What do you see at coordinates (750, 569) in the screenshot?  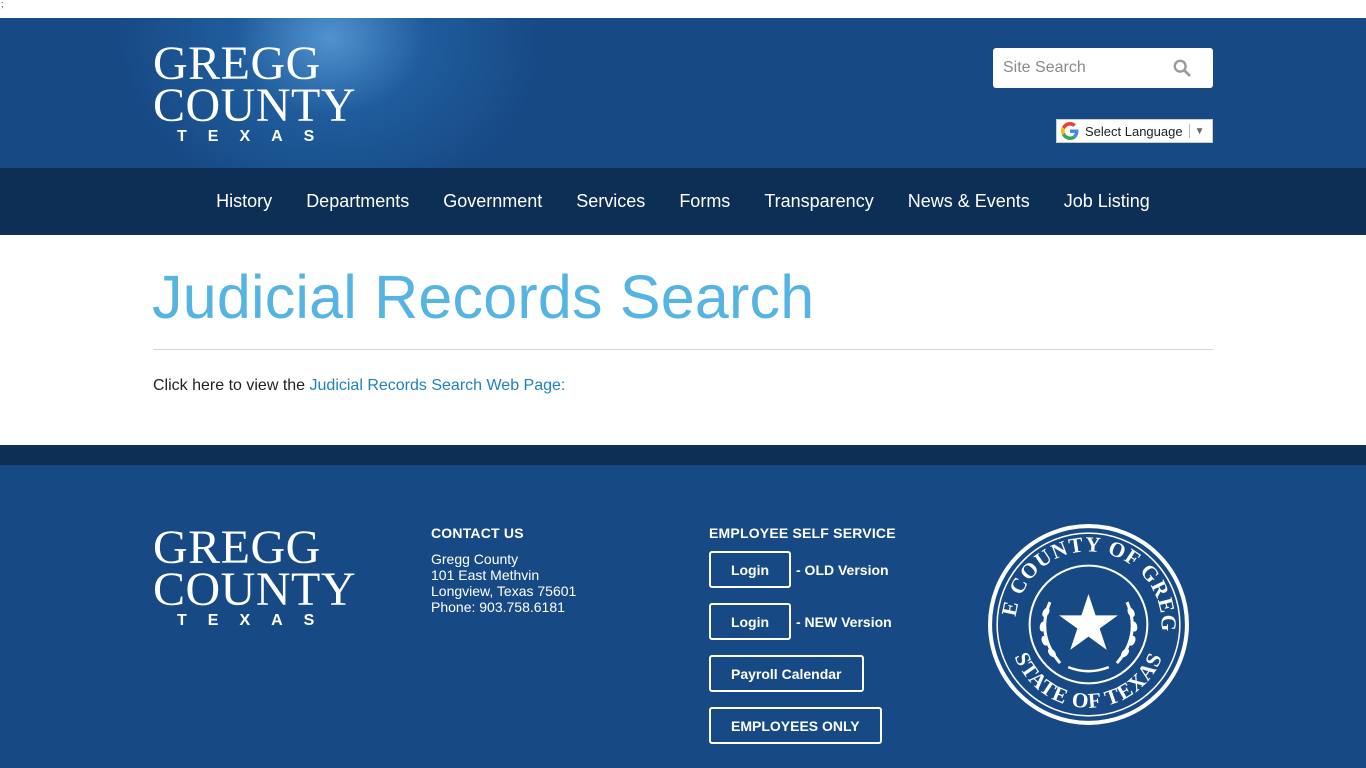 I see `login-old-button: Login` at bounding box center [750, 569].